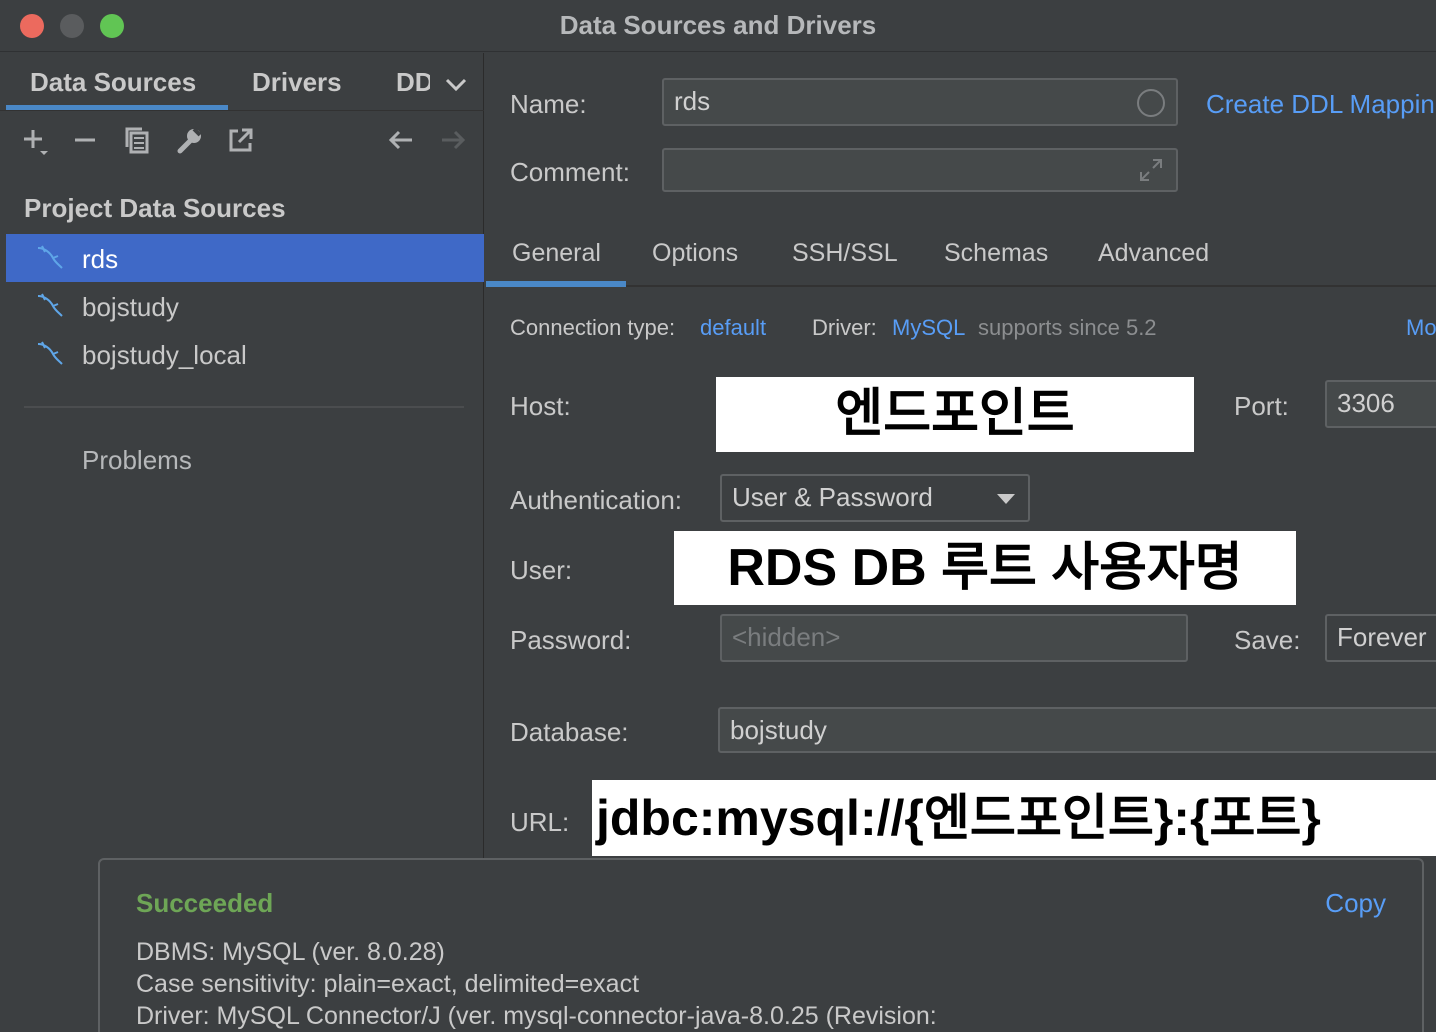  What do you see at coordinates (189, 140) in the screenshot?
I see `wrench-icon` at bounding box center [189, 140].